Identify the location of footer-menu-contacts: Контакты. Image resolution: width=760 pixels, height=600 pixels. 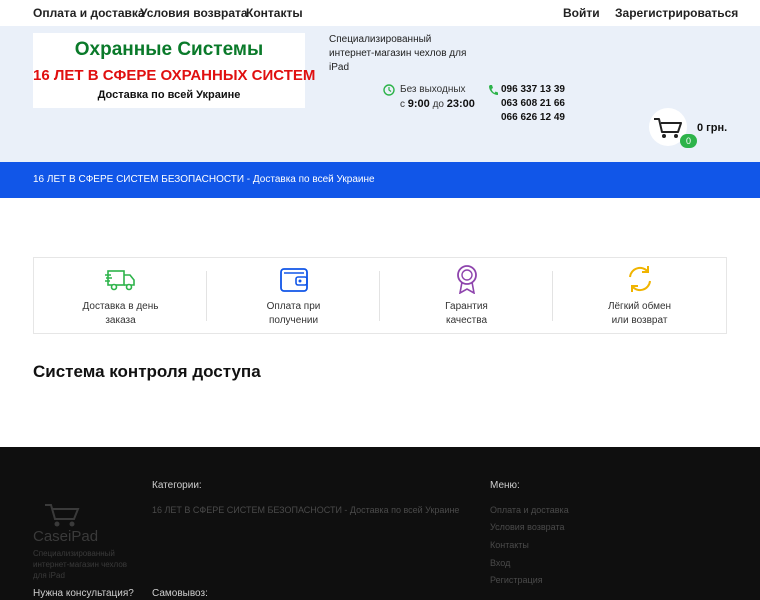
(509, 545).